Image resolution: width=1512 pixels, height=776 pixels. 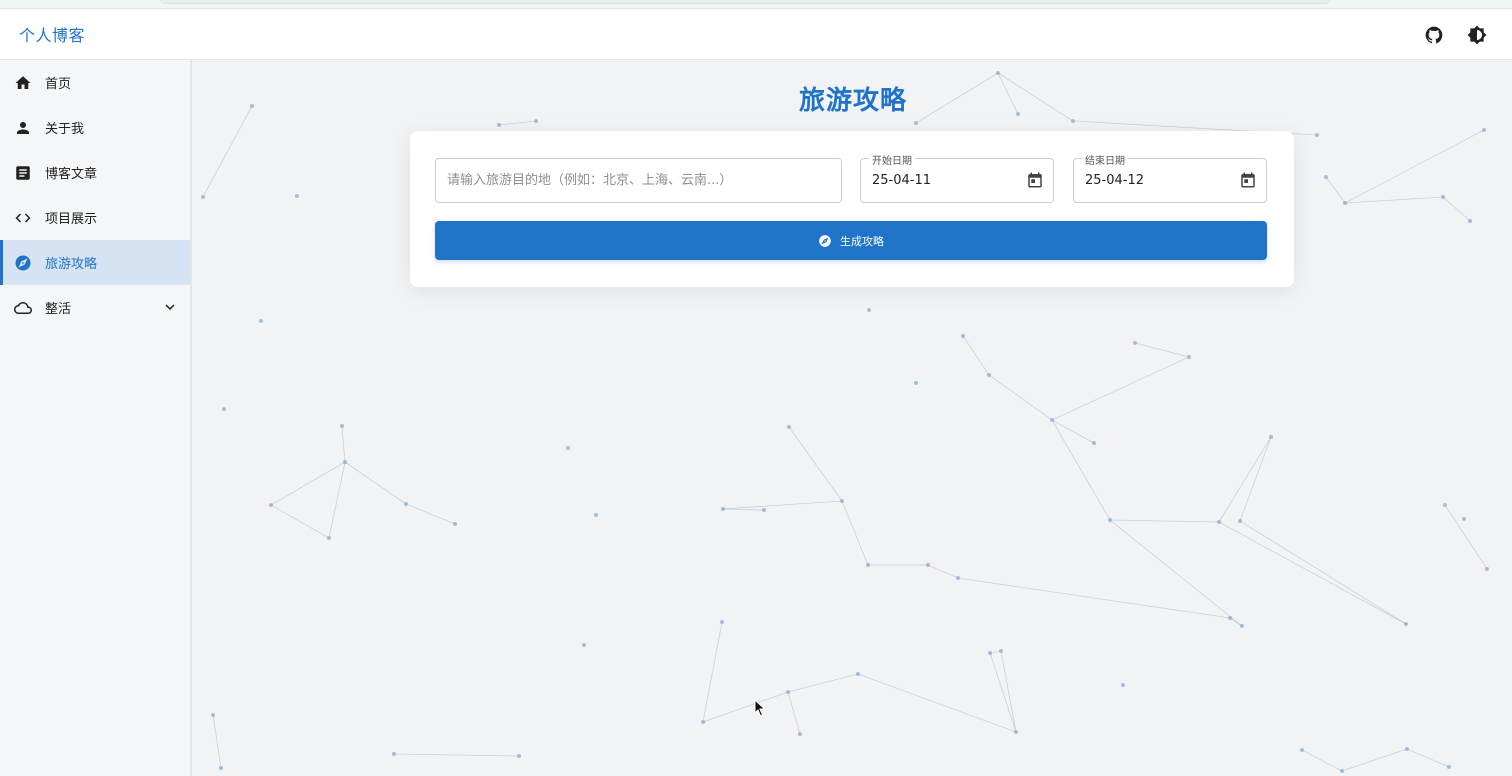 What do you see at coordinates (1477, 35) in the screenshot?
I see `theme-toggle-icon` at bounding box center [1477, 35].